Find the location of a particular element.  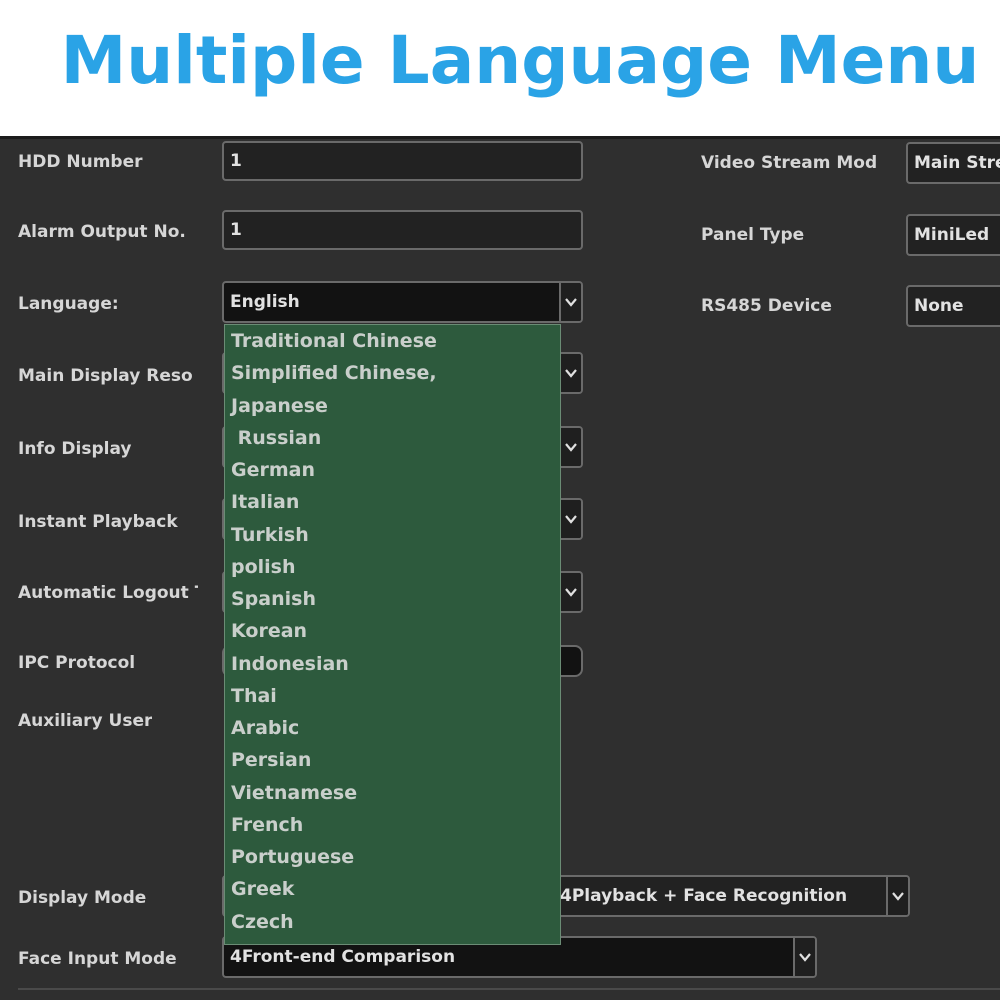

language-option: Turkish is located at coordinates (270, 535).